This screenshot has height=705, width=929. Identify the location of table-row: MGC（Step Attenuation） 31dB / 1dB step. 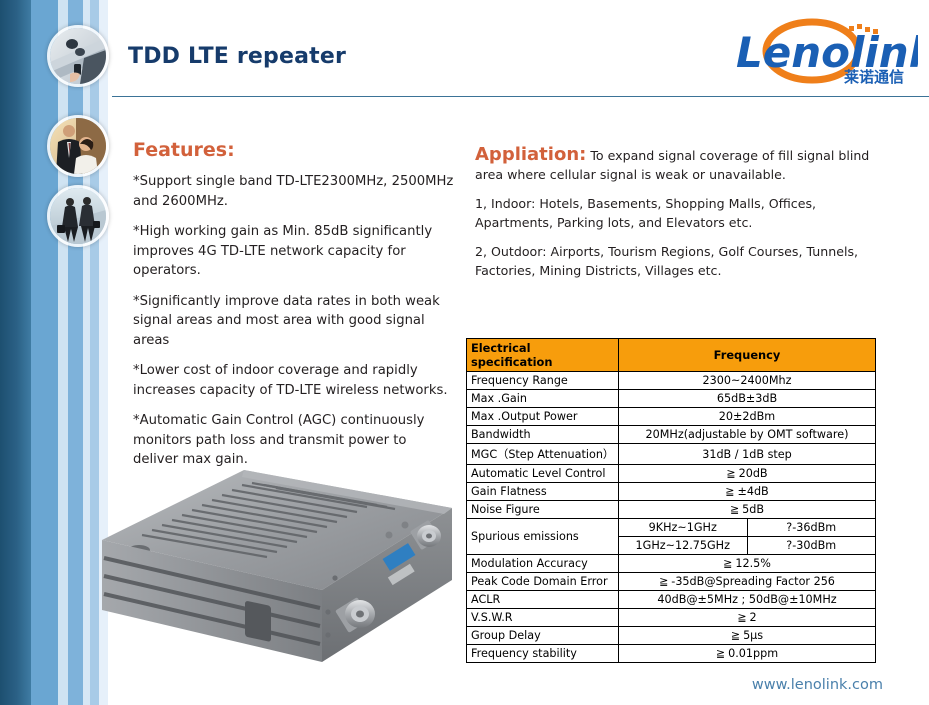
(671, 454).